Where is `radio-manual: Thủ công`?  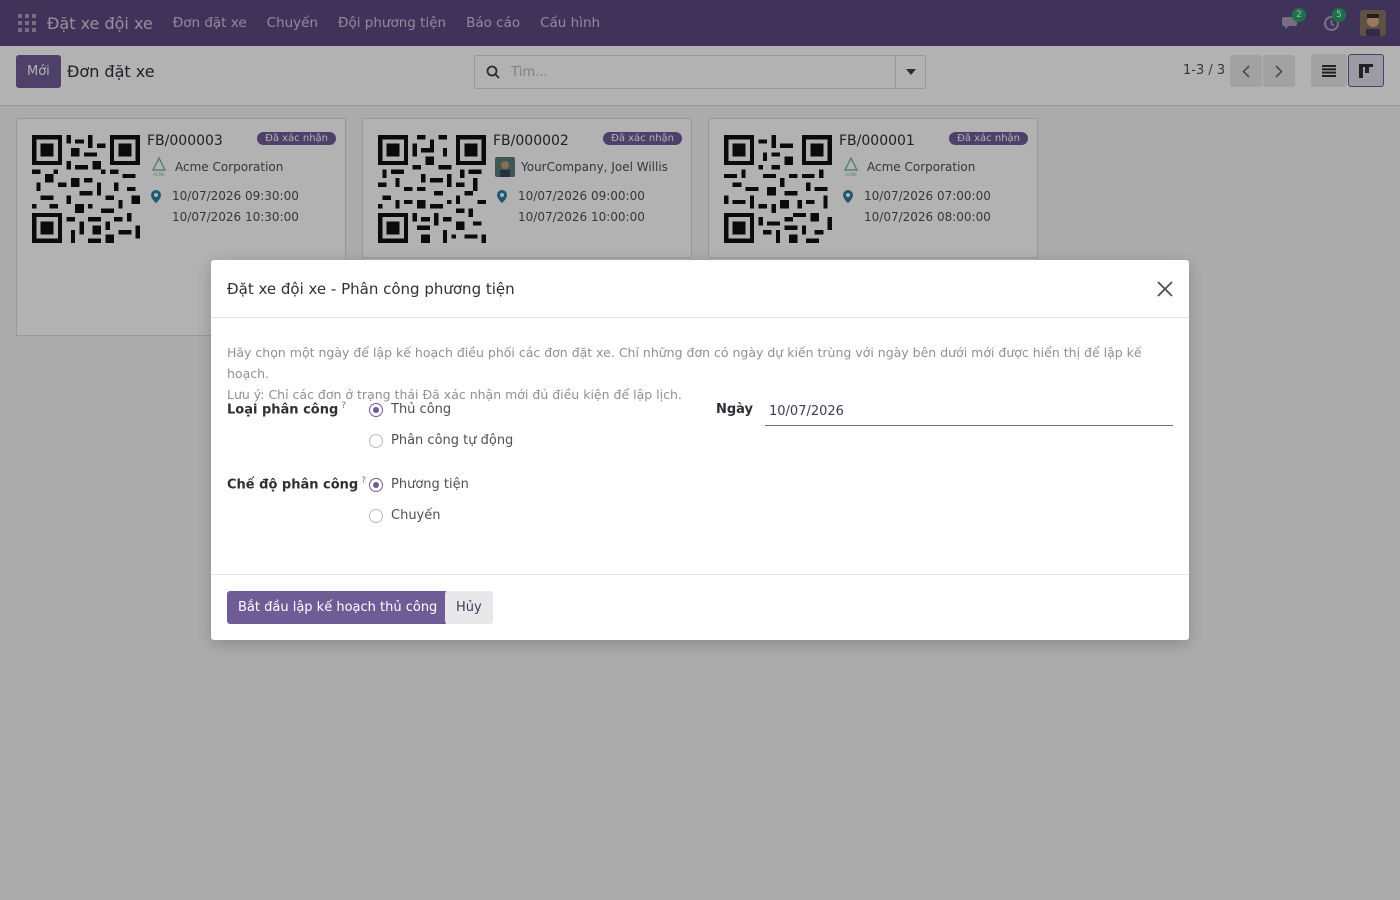 radio-manual: Thủ công is located at coordinates (410, 409).